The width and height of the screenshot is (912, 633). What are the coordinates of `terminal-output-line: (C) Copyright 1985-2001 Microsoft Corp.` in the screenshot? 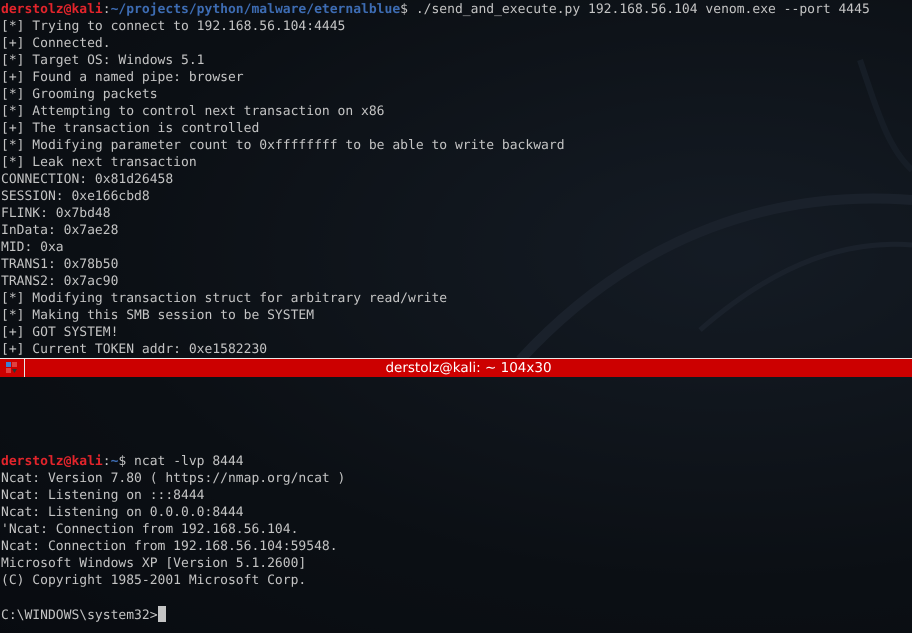 It's located at (154, 580).